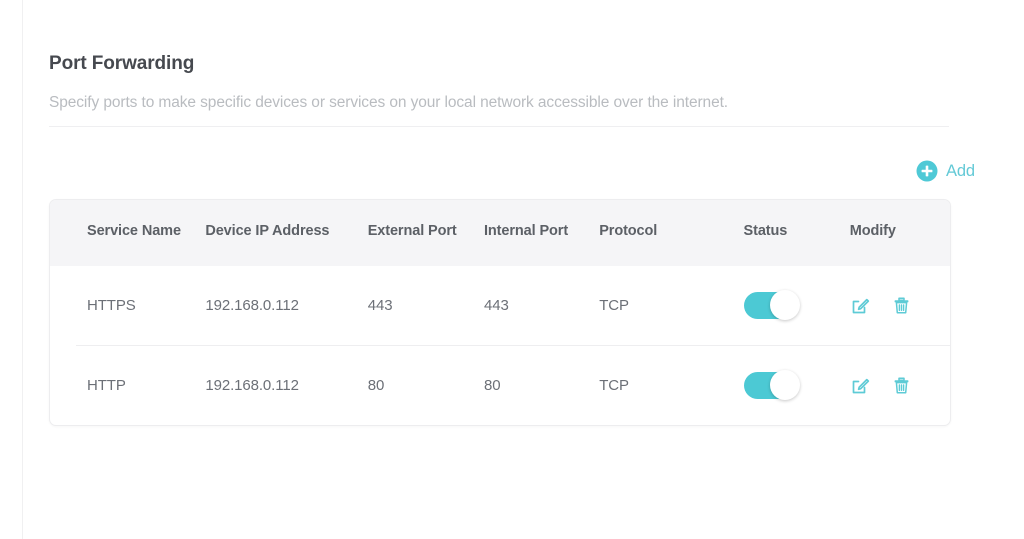  What do you see at coordinates (128, 385) in the screenshot?
I see `cell-service-name: HTTP` at bounding box center [128, 385].